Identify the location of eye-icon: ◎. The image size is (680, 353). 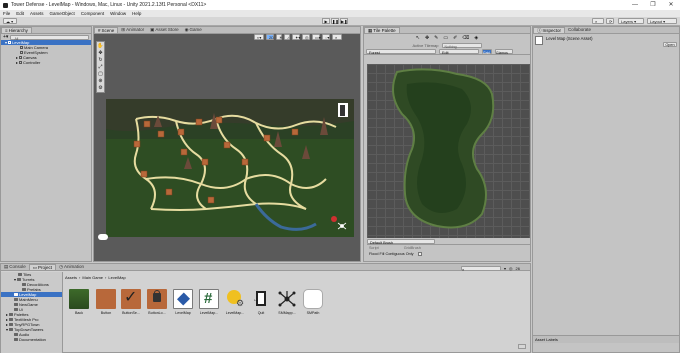
(511, 268).